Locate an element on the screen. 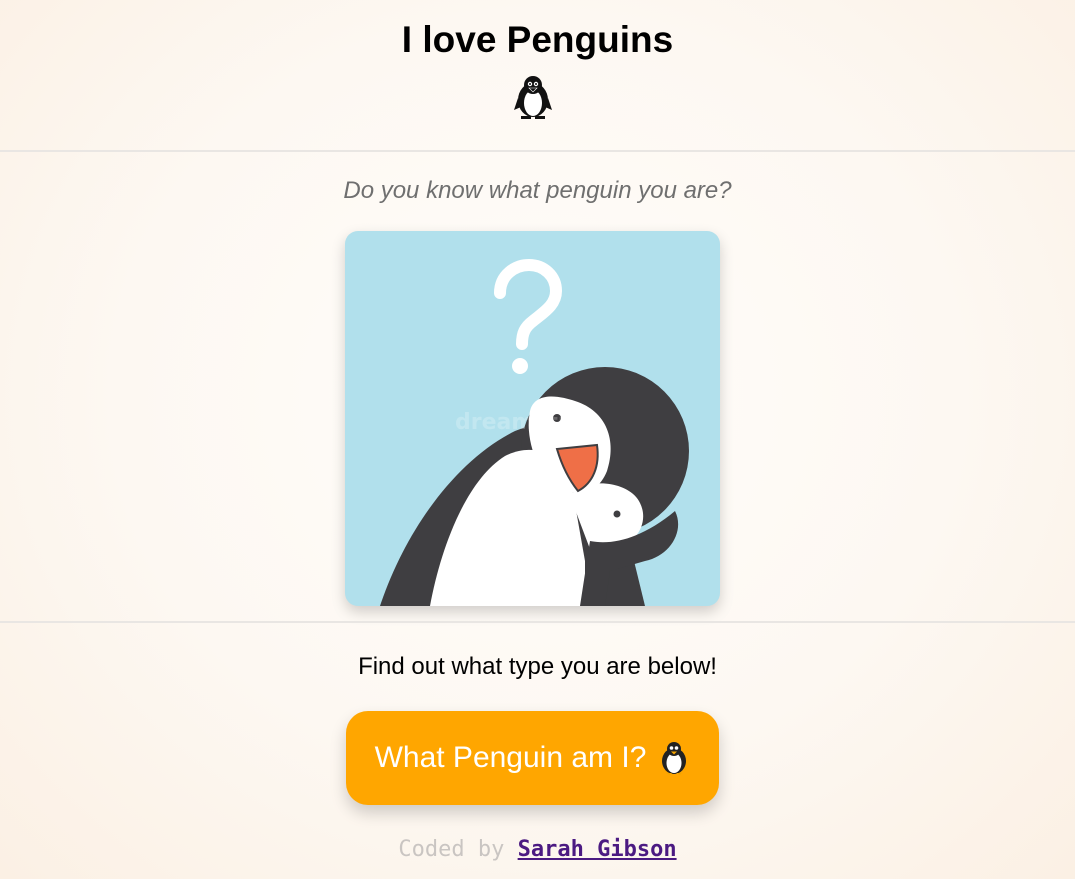 Image resolution: width=1075 pixels, height=879 pixels. page-title: I love Penguins is located at coordinates (537, 39).